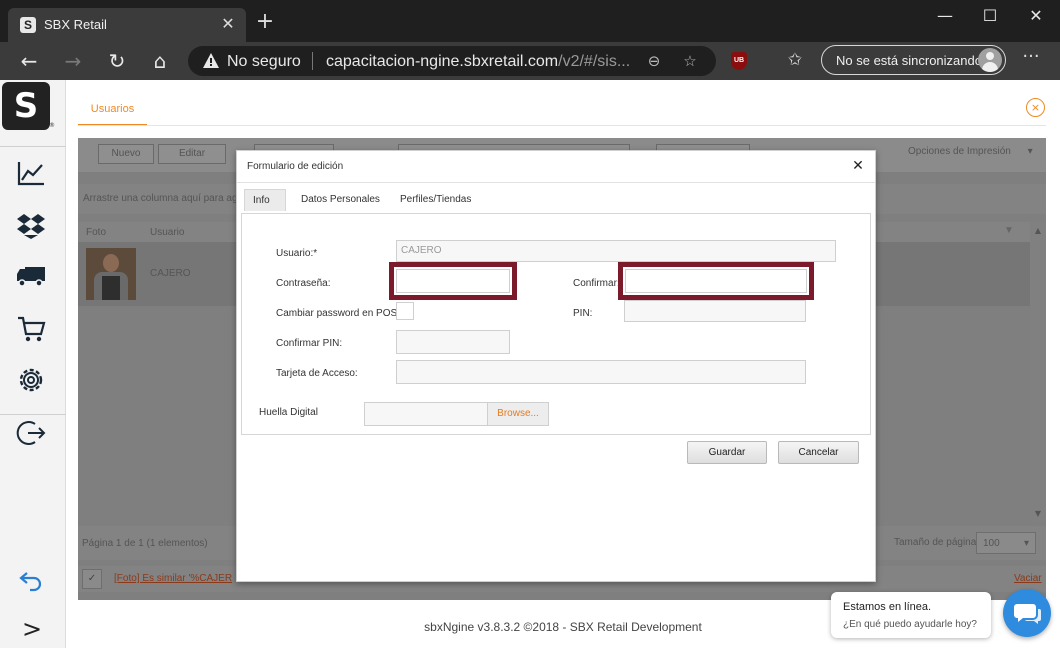 Image resolution: width=1060 pixels, height=648 pixels. I want to click on maximize-icon: ☐, so click(990, 16).